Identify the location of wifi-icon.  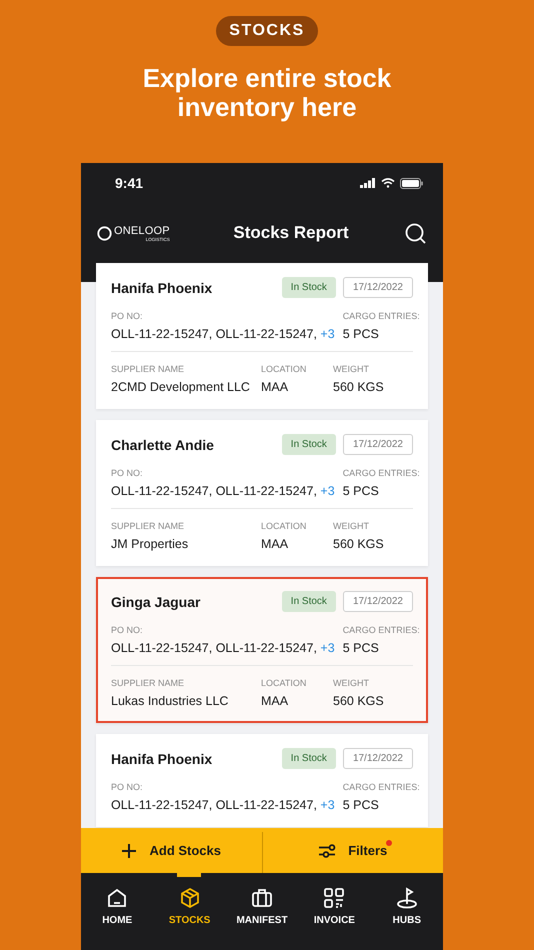
(388, 183).